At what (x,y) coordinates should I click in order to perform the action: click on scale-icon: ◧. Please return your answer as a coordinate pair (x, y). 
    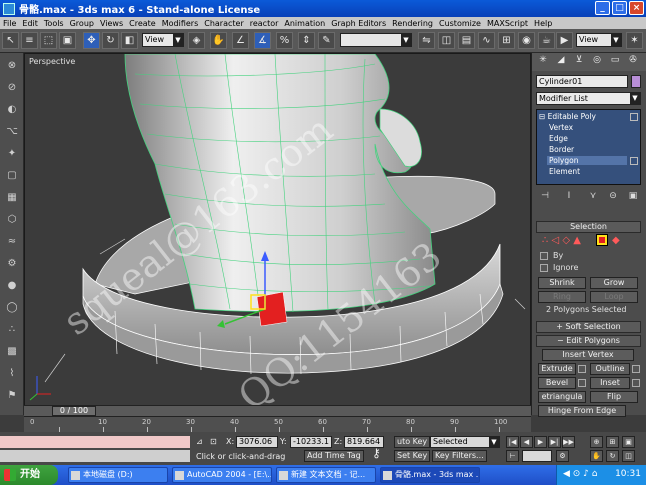
    Looking at the image, I should click on (129, 40).